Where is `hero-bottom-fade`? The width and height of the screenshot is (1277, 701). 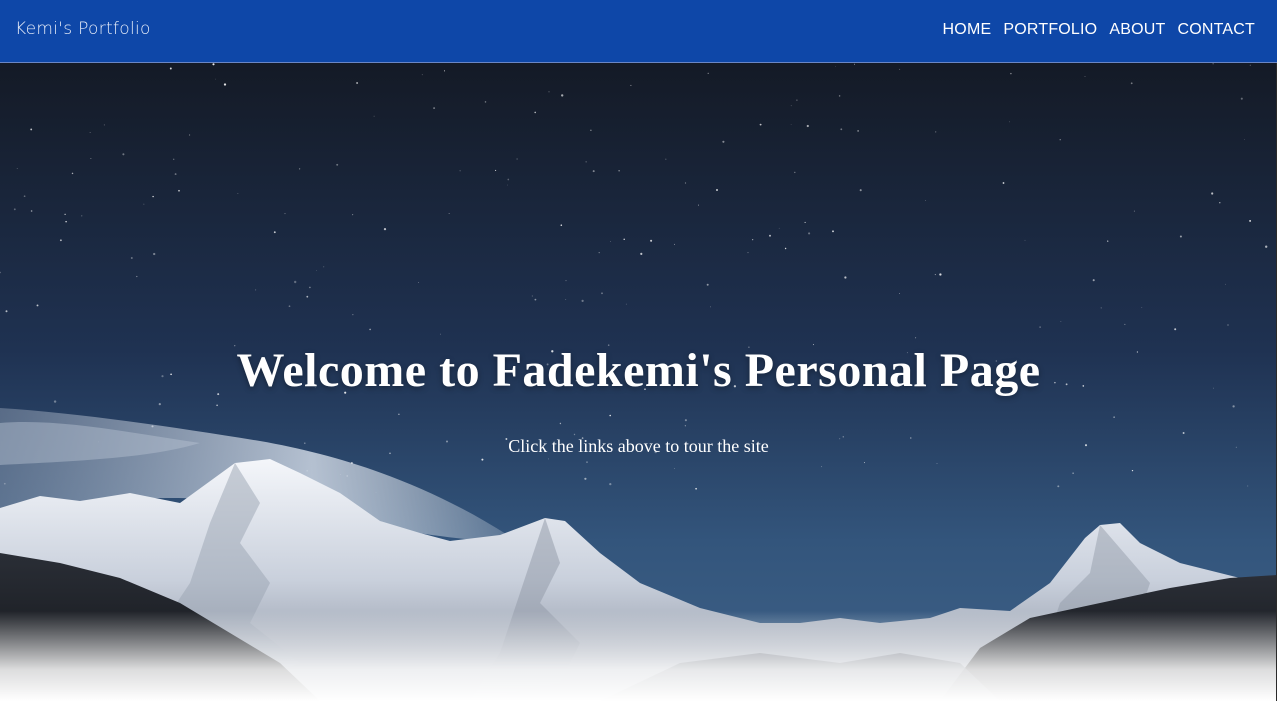 hero-bottom-fade is located at coordinates (638, 656).